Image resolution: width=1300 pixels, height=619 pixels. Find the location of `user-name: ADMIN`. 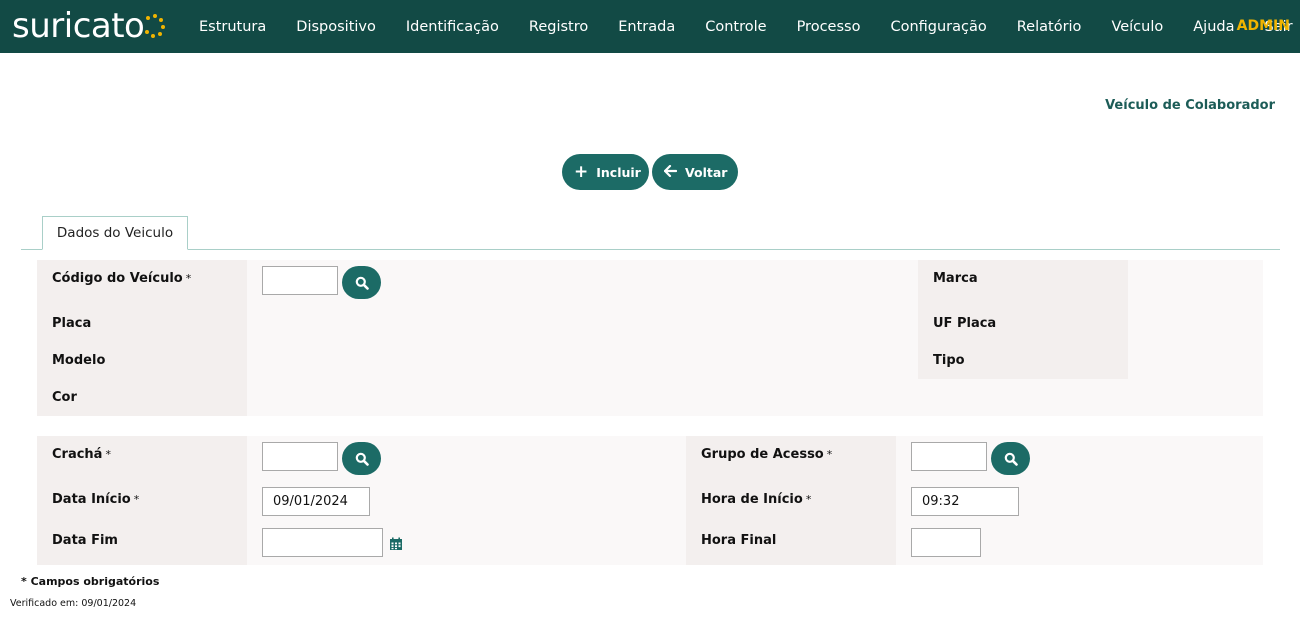

user-name: ADMIN is located at coordinates (1263, 26).